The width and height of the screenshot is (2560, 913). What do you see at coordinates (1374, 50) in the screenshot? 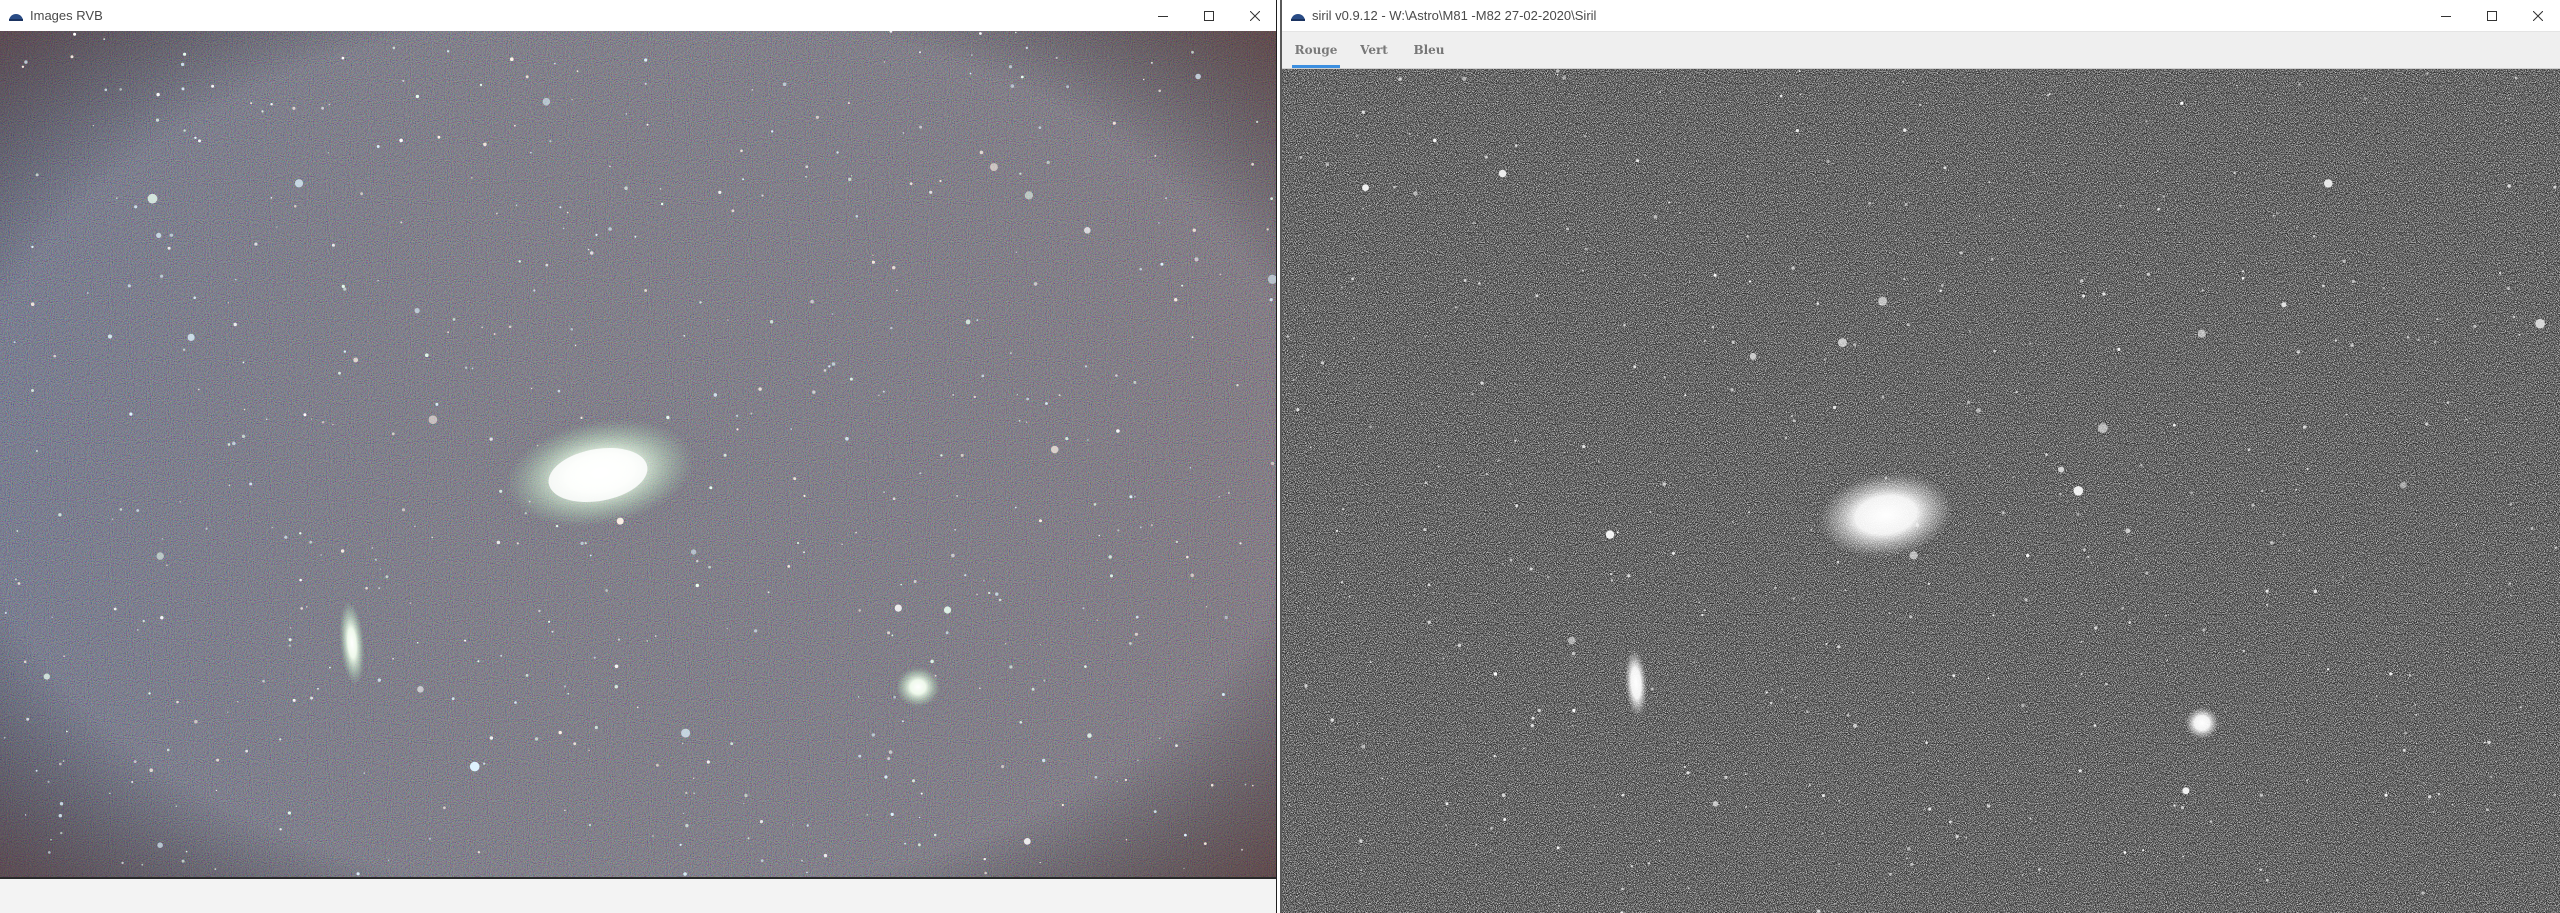
I see `tab-vert: Vert` at bounding box center [1374, 50].